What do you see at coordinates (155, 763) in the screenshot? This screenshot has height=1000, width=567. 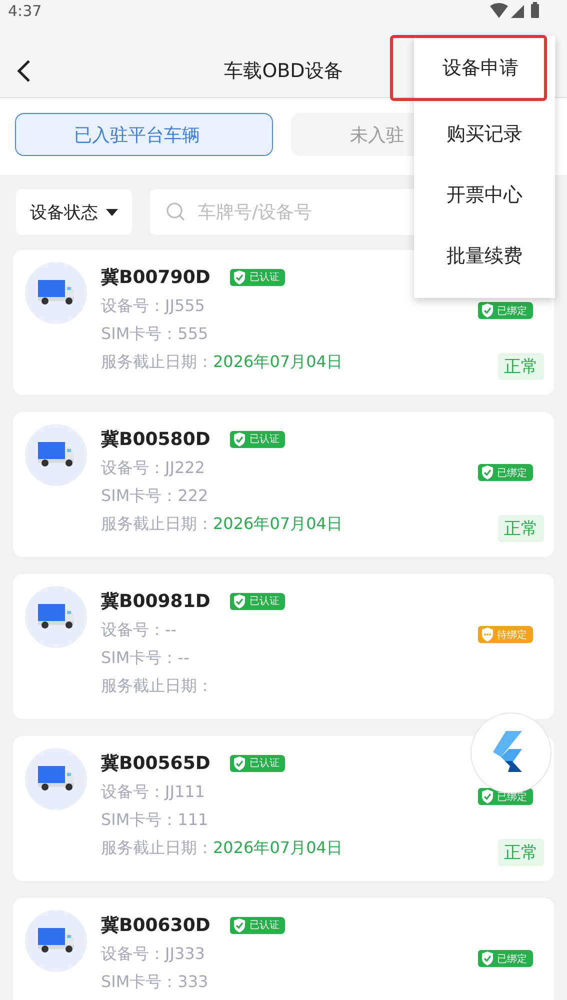 I see `plate-number: 冀B00565D` at bounding box center [155, 763].